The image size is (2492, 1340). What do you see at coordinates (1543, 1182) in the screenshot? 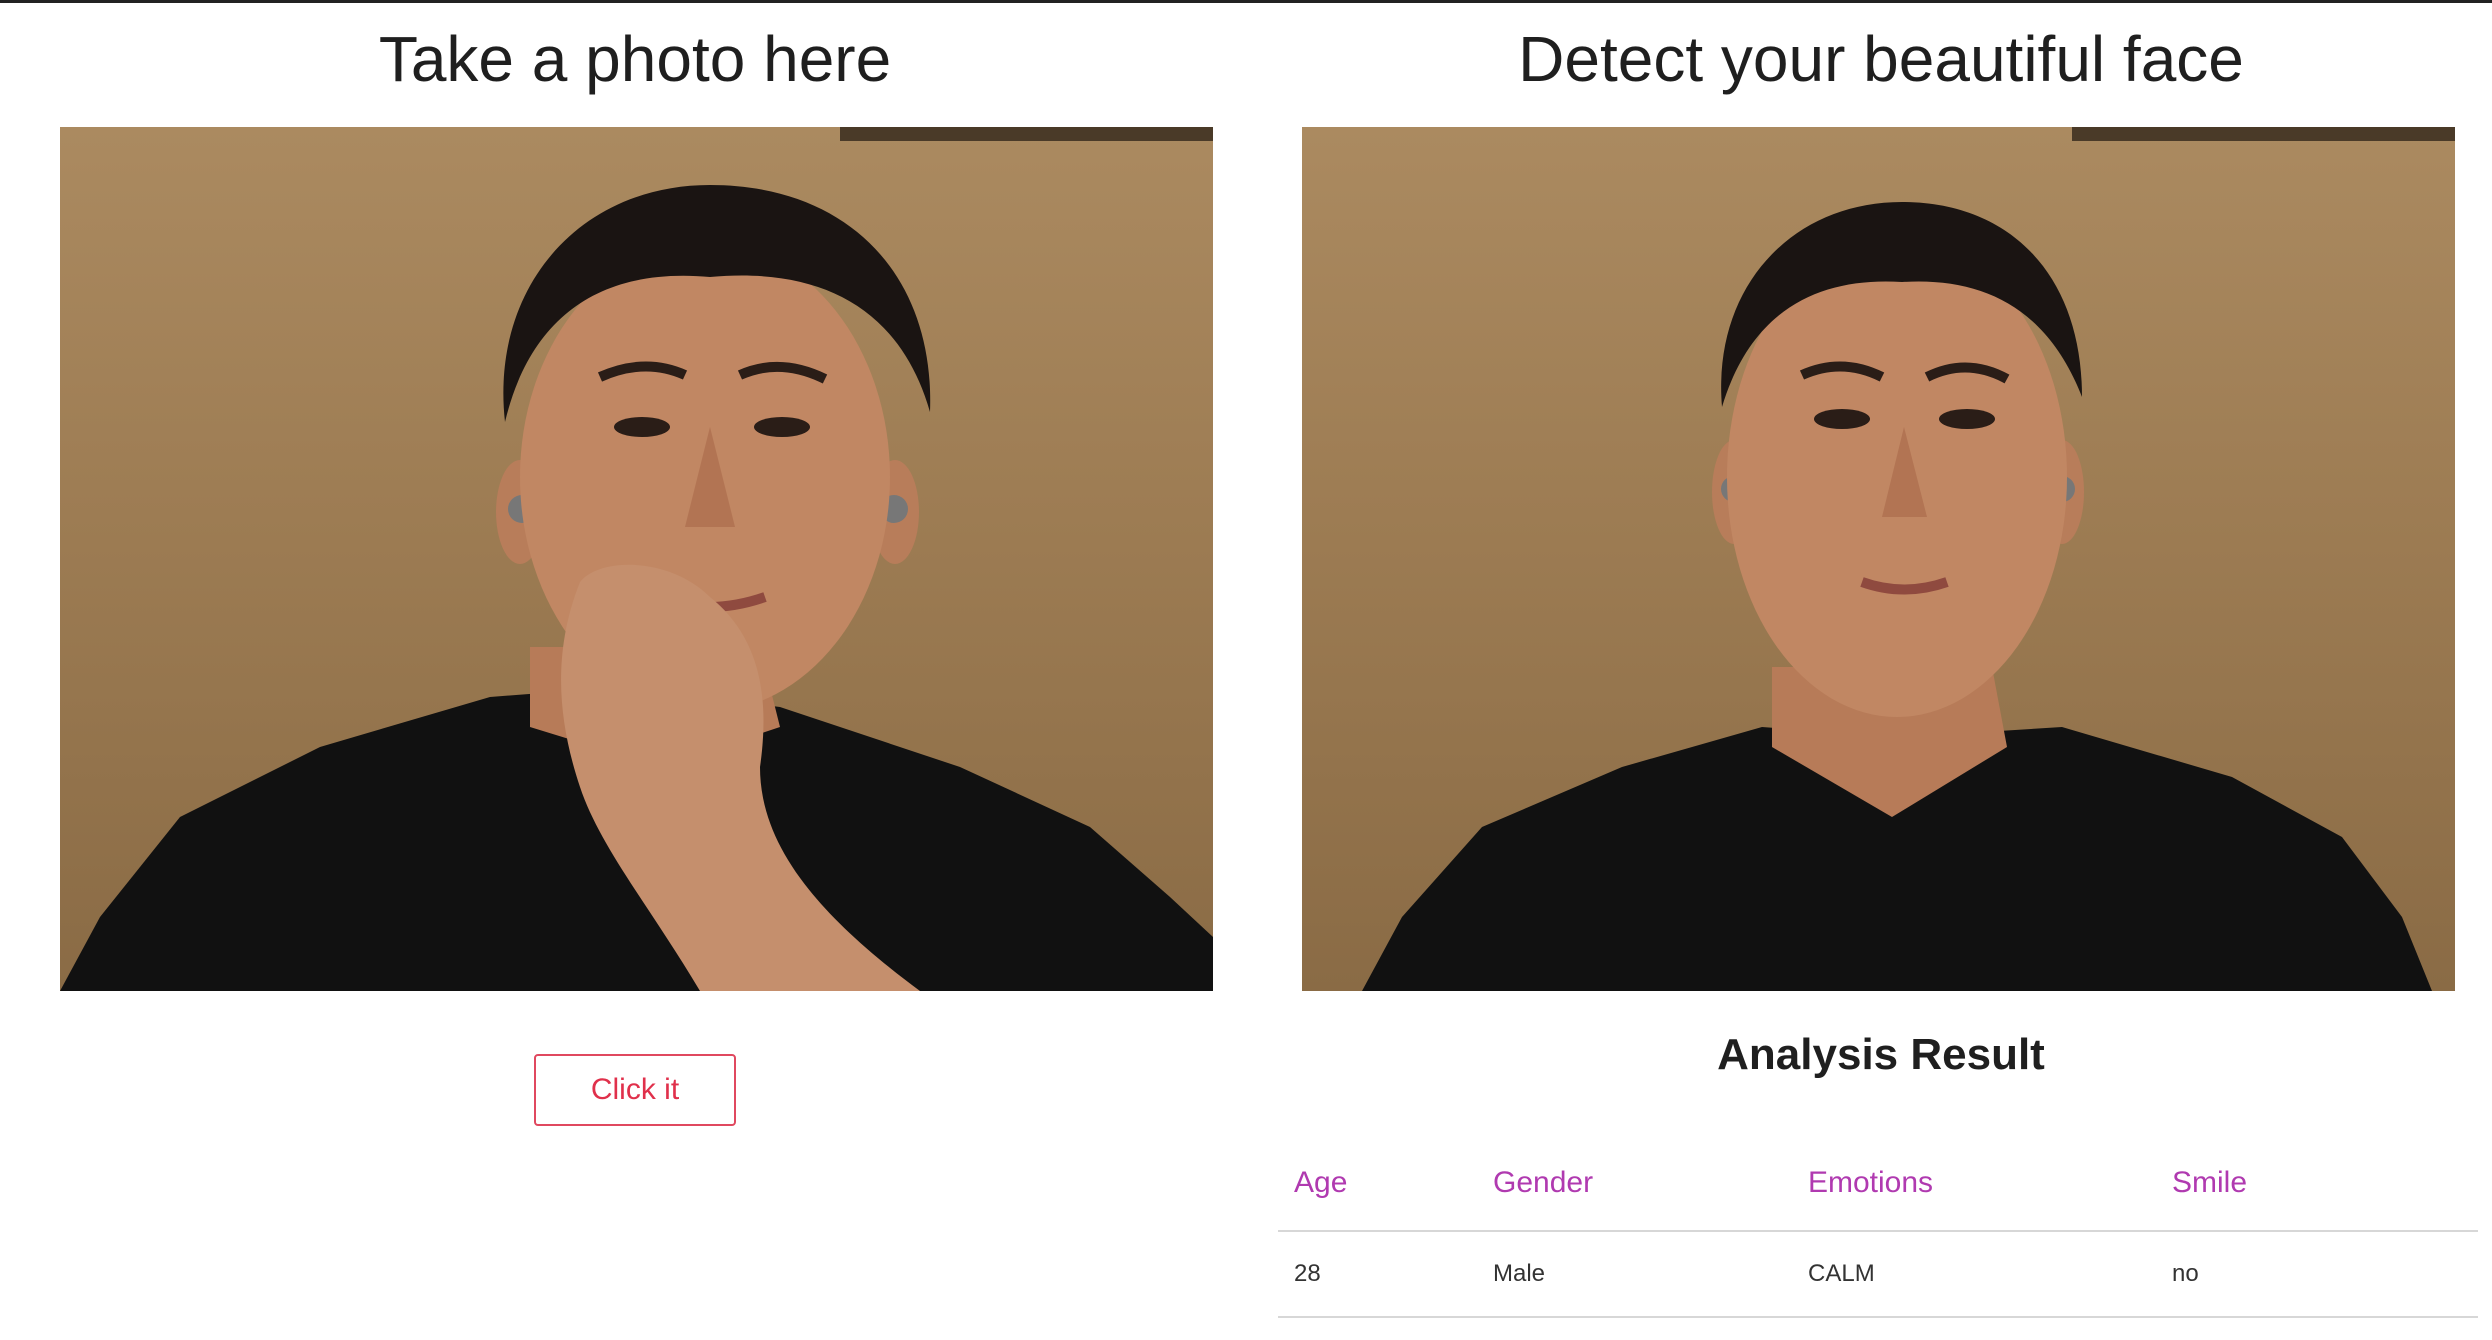
I see `header-gender: Gender` at bounding box center [1543, 1182].